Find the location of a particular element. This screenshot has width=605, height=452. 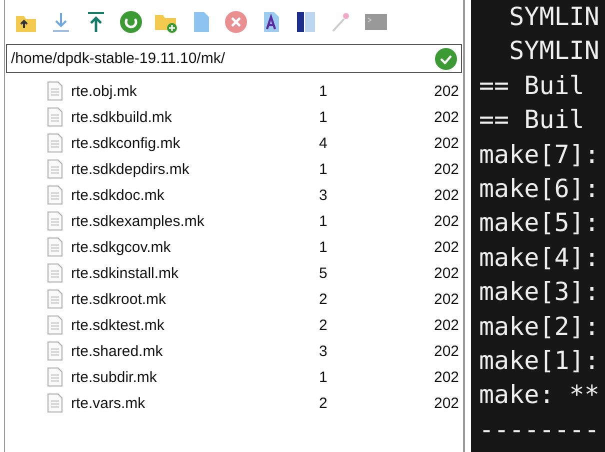

panel-button is located at coordinates (306, 22).